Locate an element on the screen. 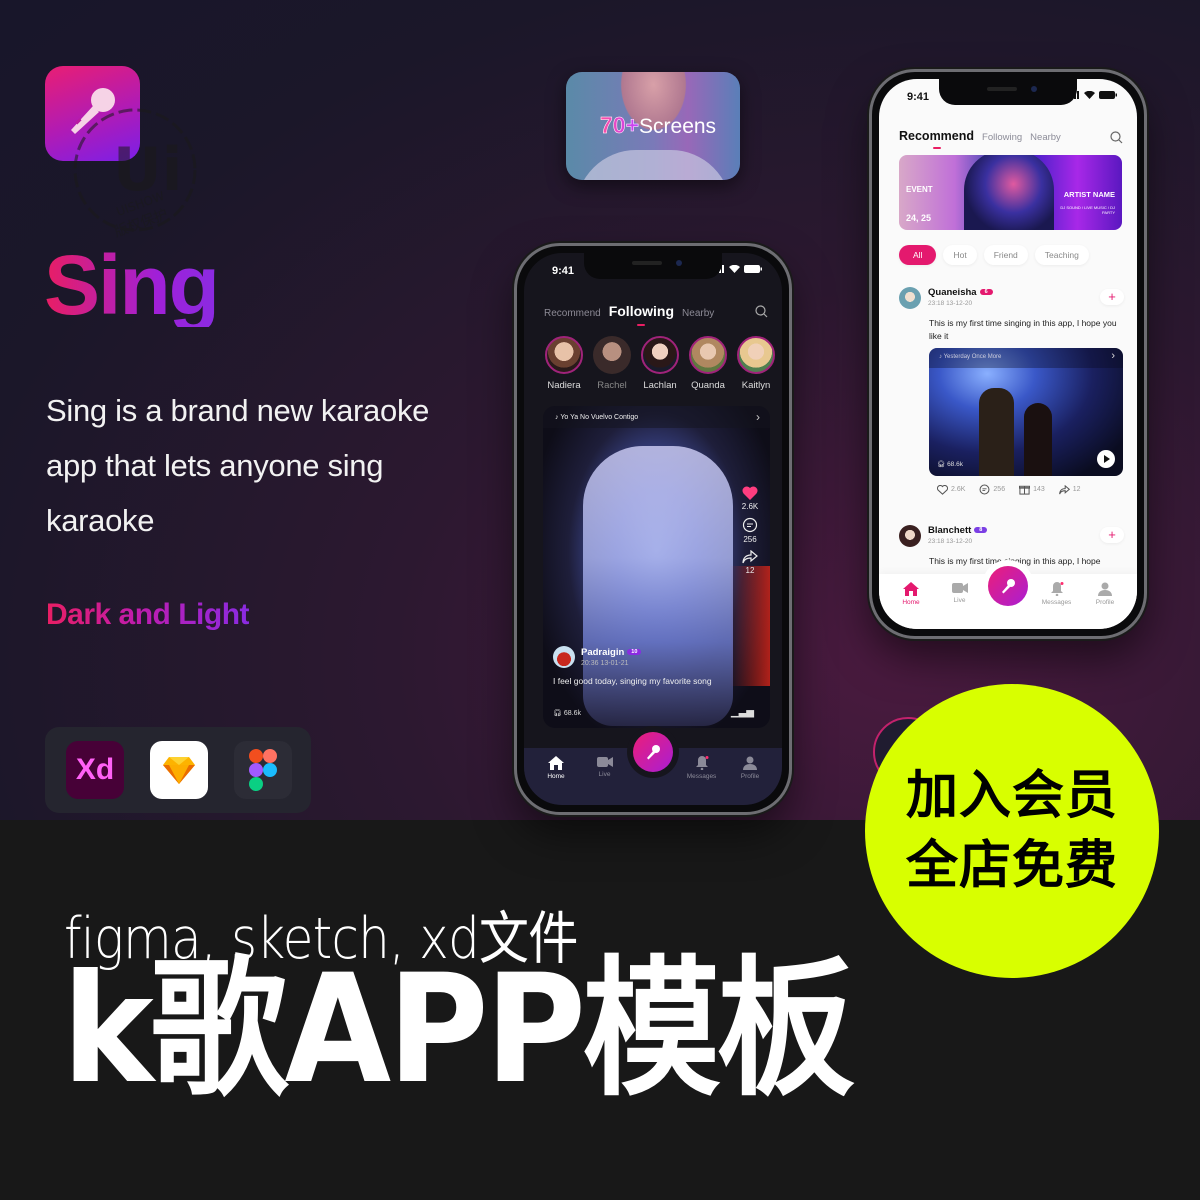 The image size is (1200, 1200). play-button is located at coordinates (1106, 459).